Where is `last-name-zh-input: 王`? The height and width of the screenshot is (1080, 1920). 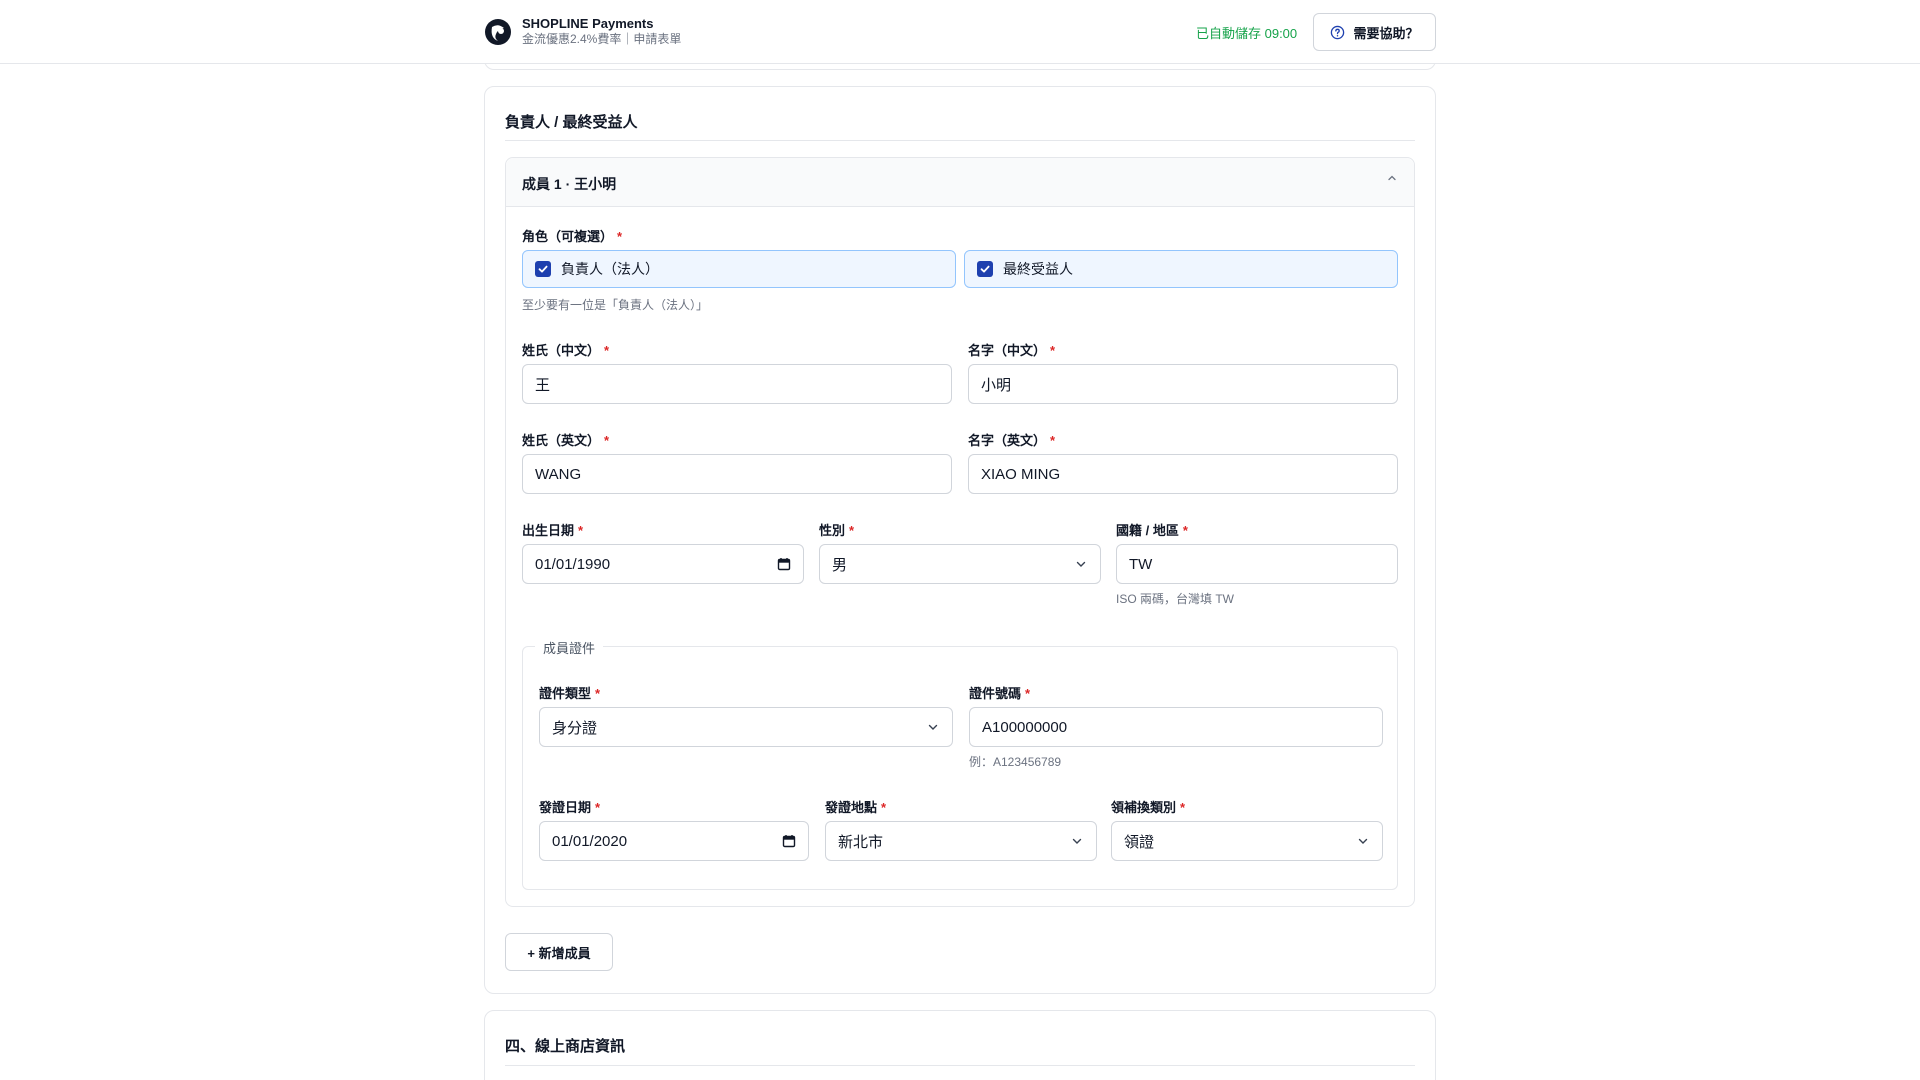
last-name-zh-input: 王 is located at coordinates (737, 384).